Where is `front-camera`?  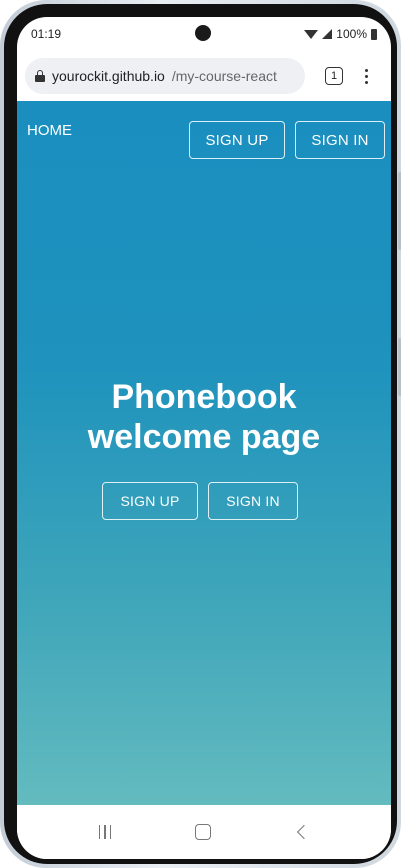
front-camera is located at coordinates (203, 33).